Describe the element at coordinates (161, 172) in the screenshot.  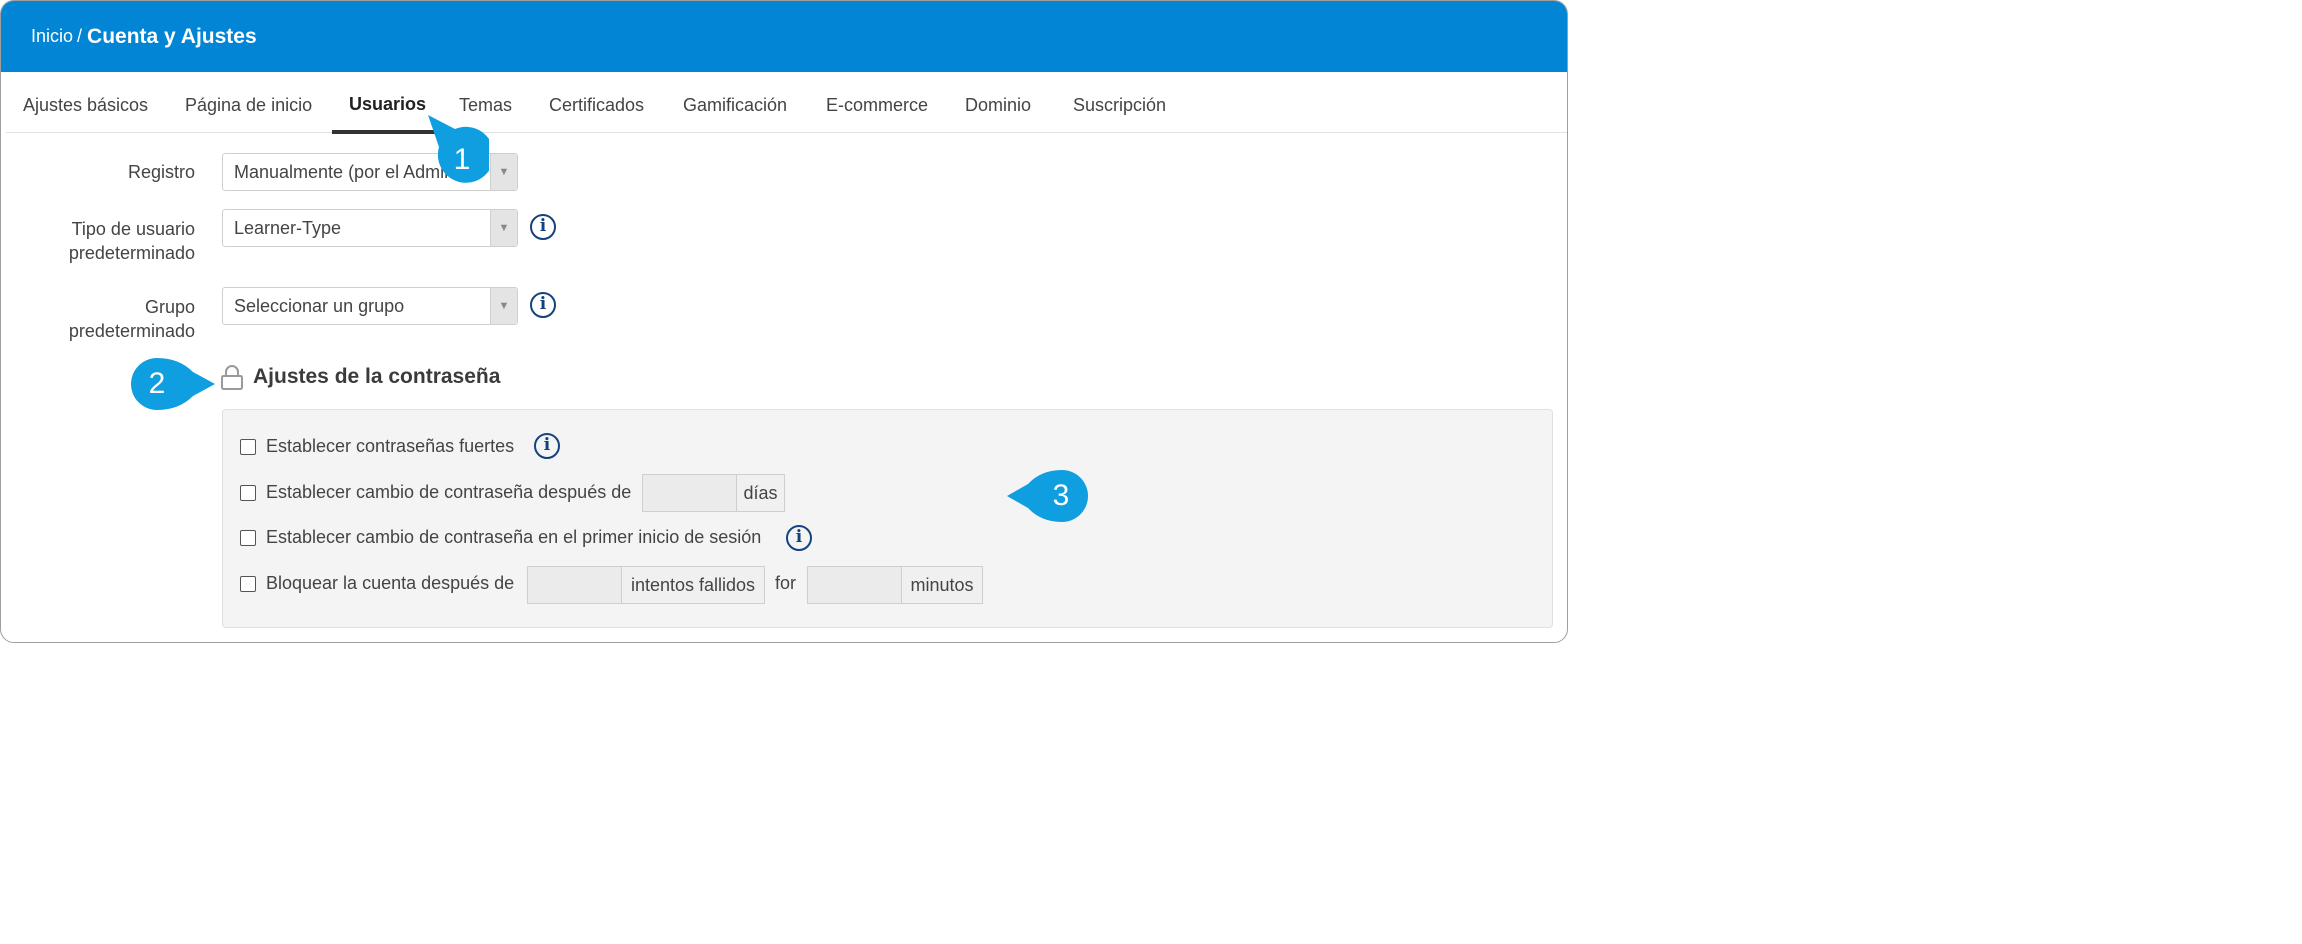
I see `registro-label: Registro` at that location.